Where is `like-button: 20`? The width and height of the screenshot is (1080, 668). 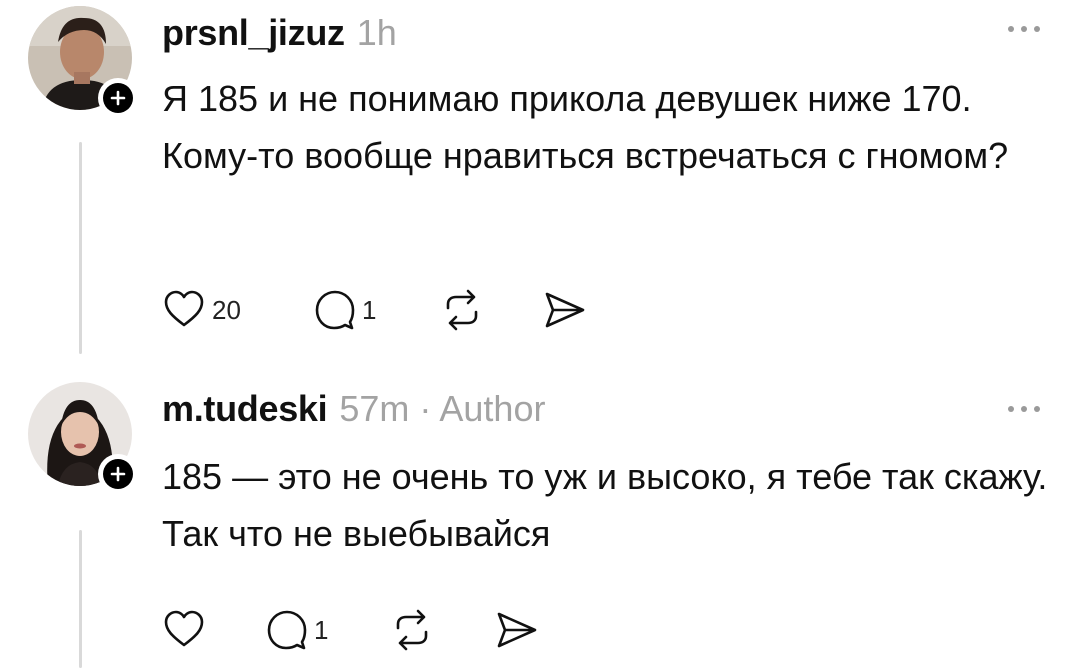
like-button: 20 is located at coordinates (201, 310).